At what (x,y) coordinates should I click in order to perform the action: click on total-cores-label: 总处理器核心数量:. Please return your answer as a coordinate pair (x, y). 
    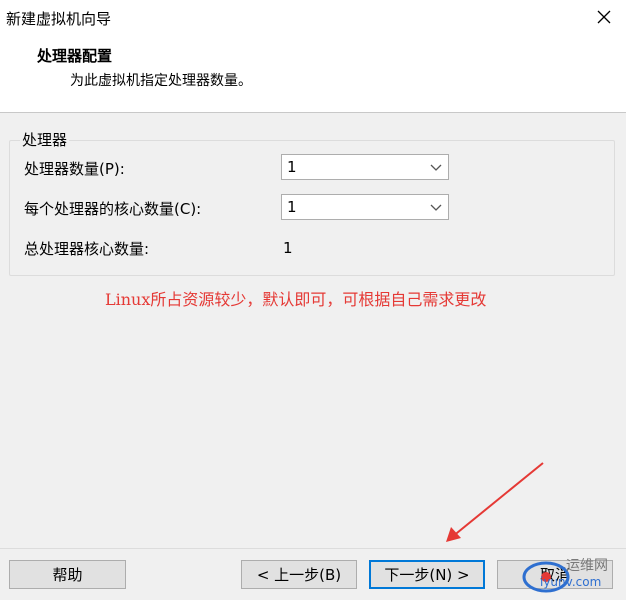
    Looking at the image, I should click on (87, 249).